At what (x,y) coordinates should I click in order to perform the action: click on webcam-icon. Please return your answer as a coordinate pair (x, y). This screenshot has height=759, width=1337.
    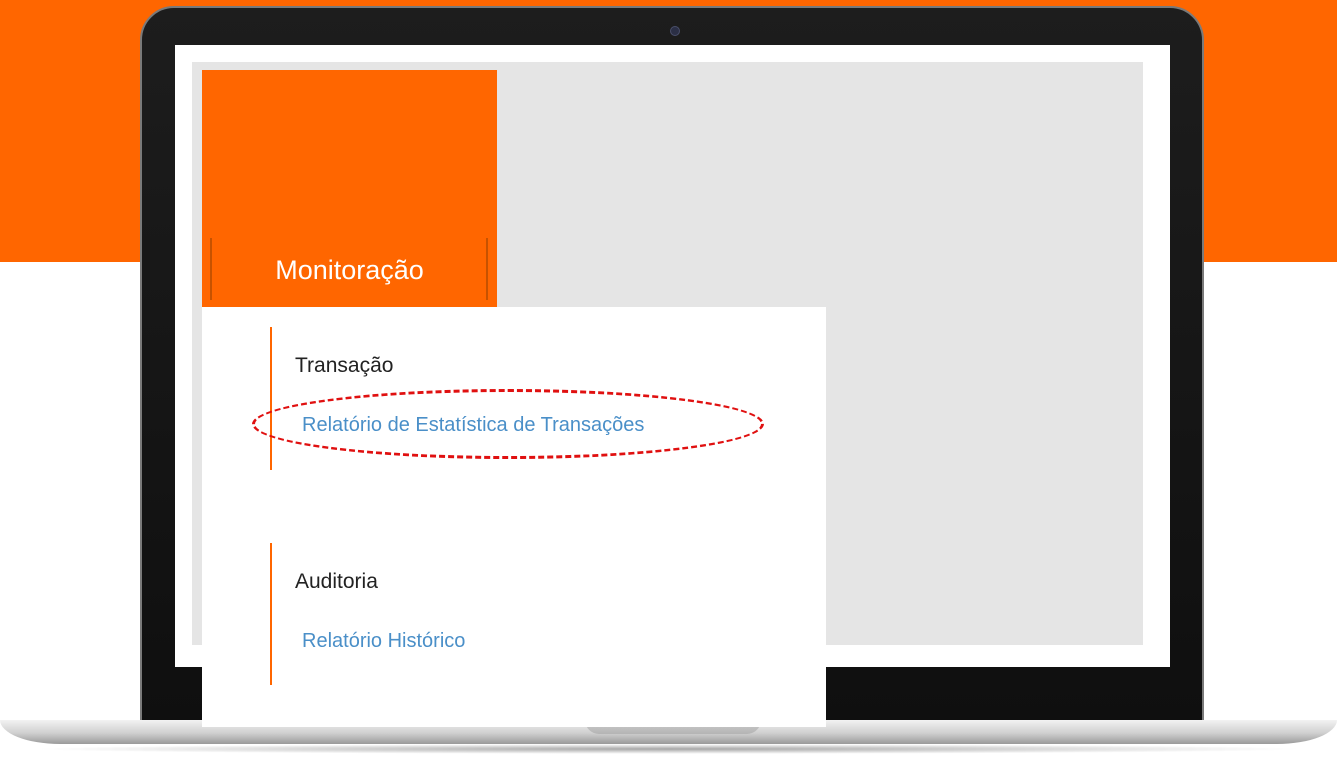
    Looking at the image, I should click on (675, 31).